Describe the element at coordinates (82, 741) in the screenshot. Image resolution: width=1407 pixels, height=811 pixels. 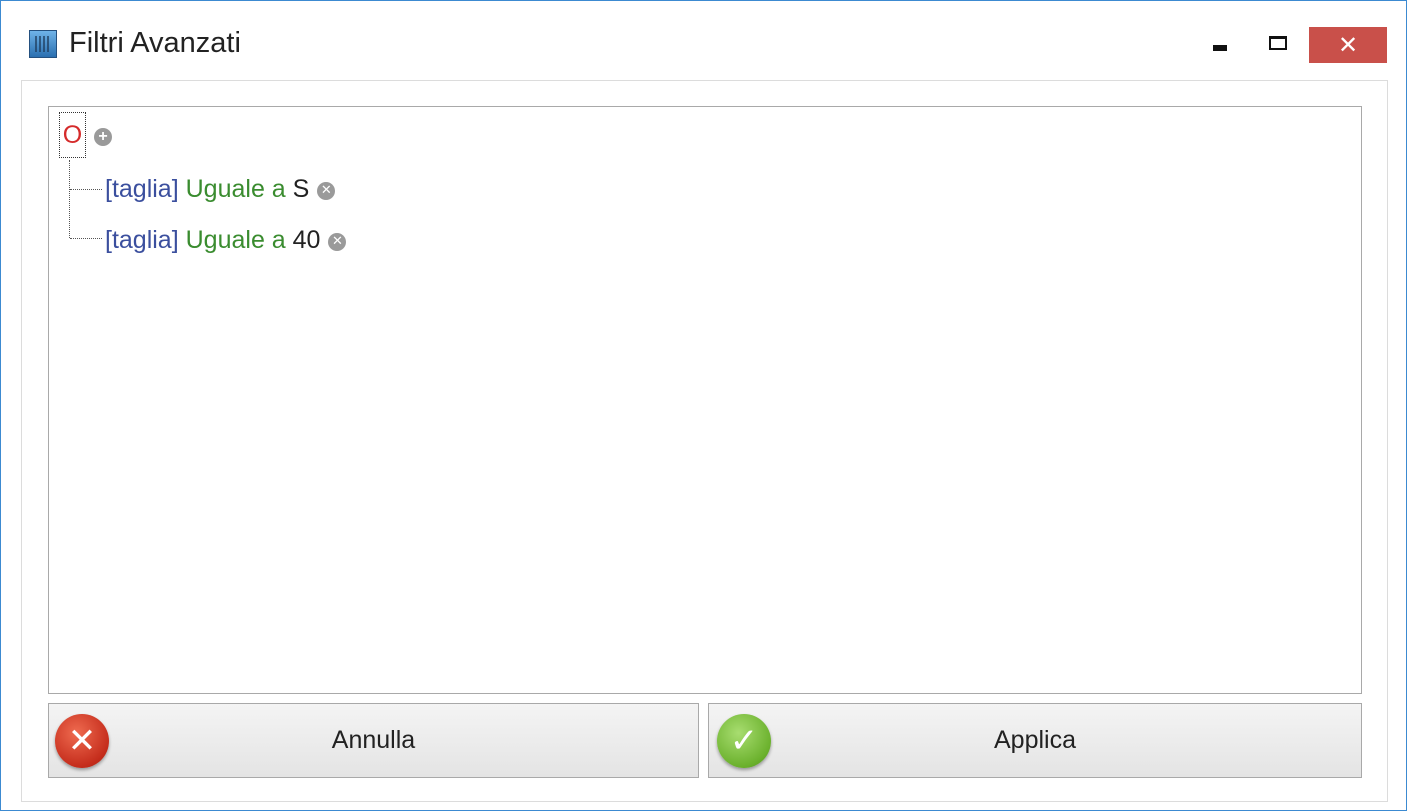
I see `cancel-icon: ✕` at that location.